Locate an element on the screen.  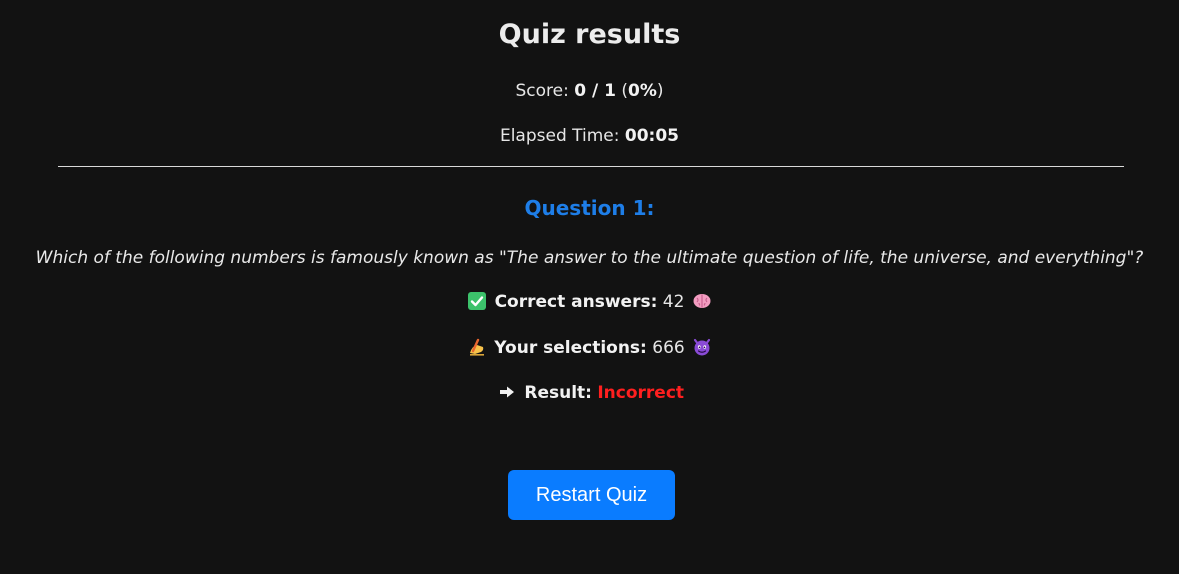
your-selections-line: Your selections: 666 is located at coordinates (589, 348).